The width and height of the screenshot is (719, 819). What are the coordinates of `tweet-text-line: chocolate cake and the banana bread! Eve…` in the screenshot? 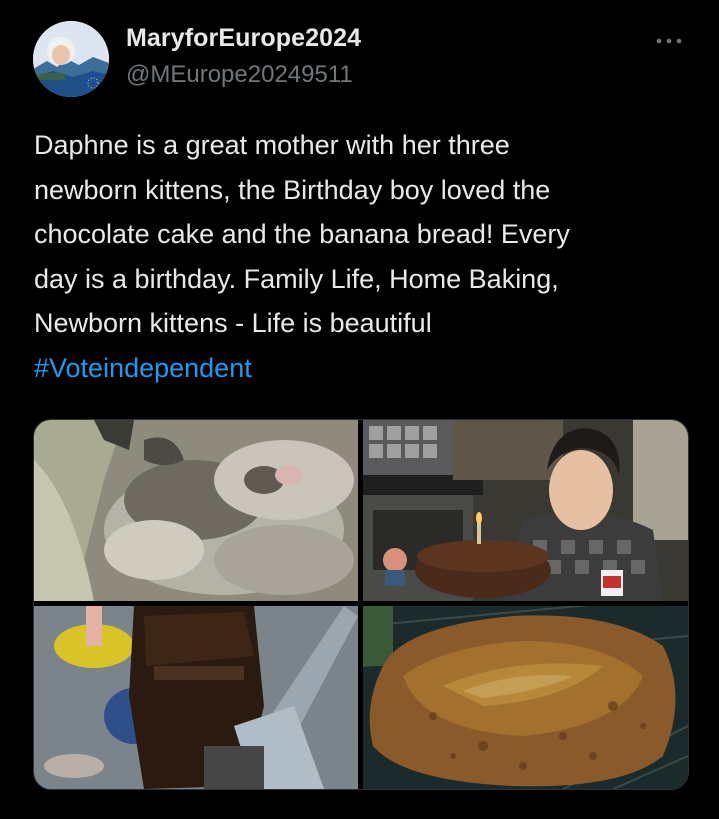 It's located at (302, 234).